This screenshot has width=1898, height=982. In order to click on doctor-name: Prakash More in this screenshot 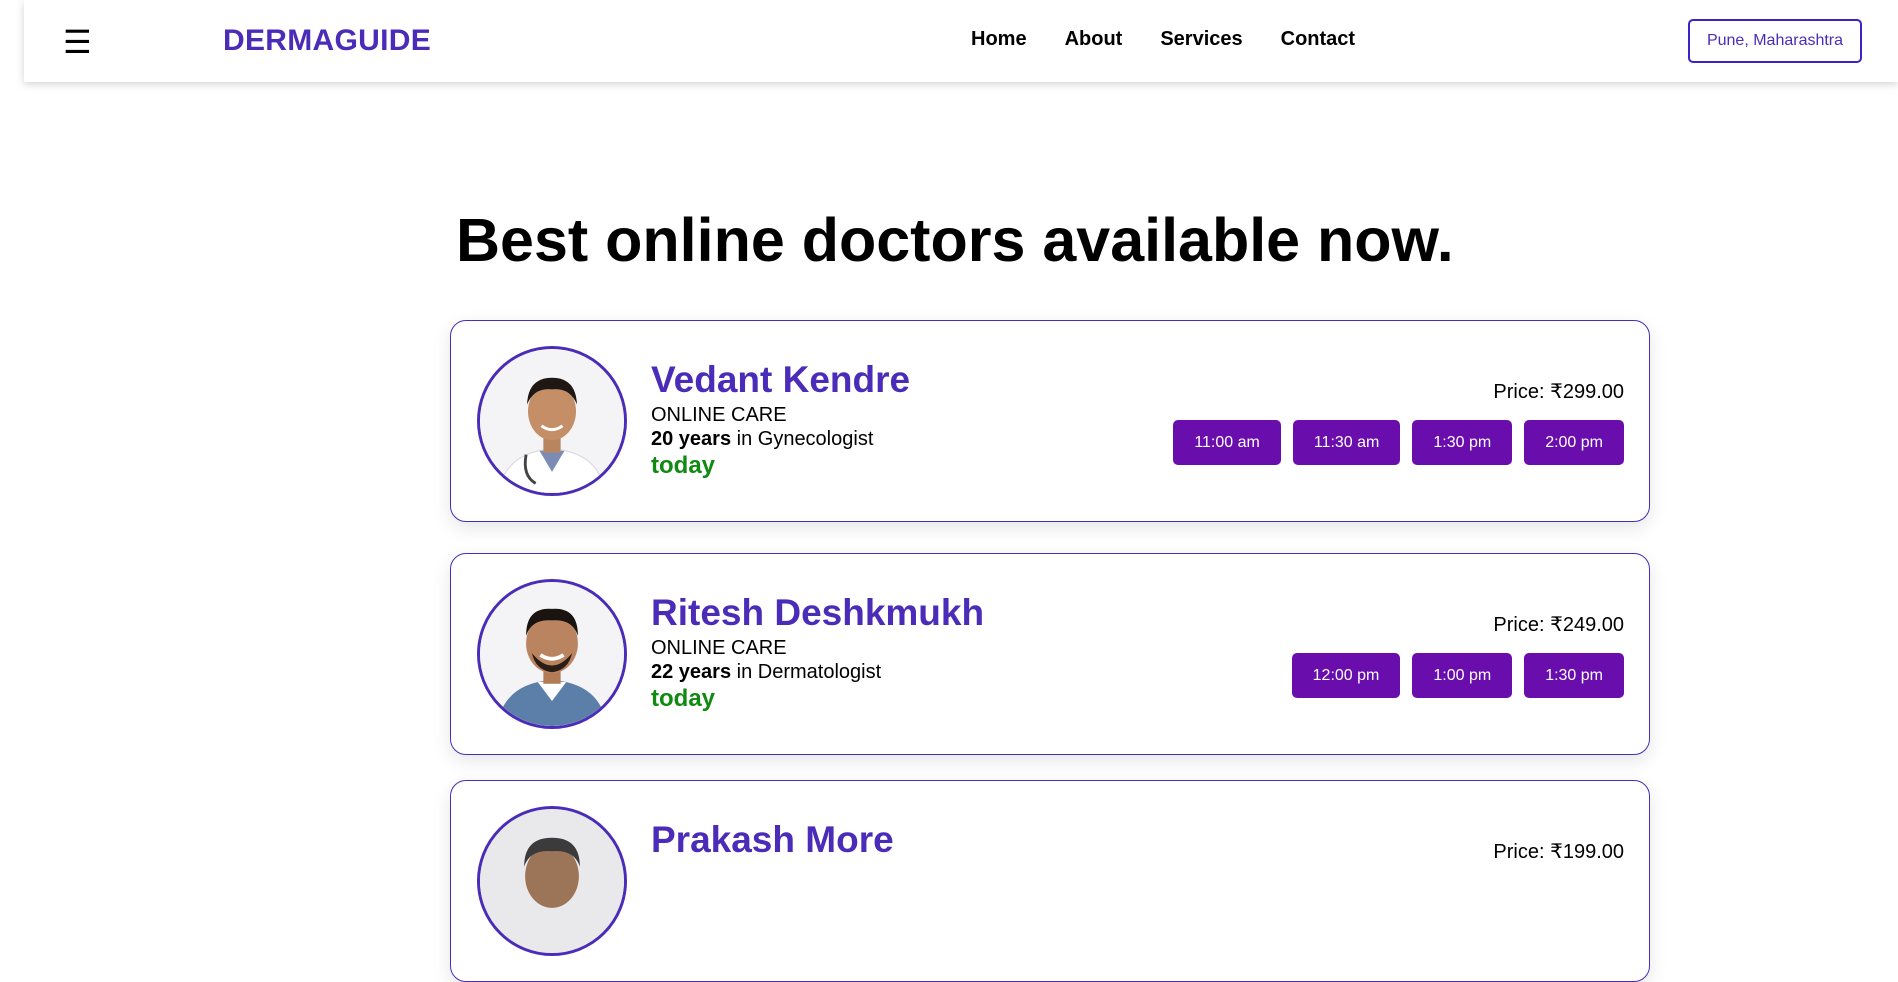, I will do `click(772, 840)`.